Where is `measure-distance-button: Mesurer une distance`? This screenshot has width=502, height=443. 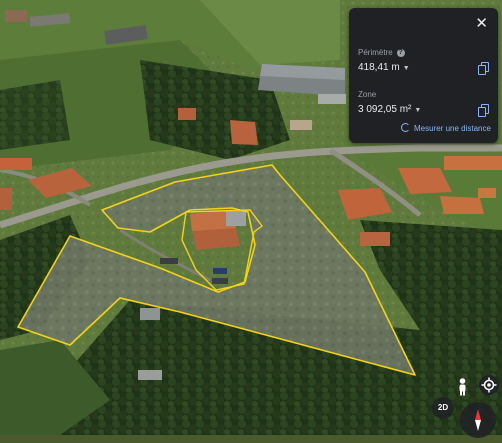 measure-distance-button: Mesurer une distance is located at coordinates (446, 128).